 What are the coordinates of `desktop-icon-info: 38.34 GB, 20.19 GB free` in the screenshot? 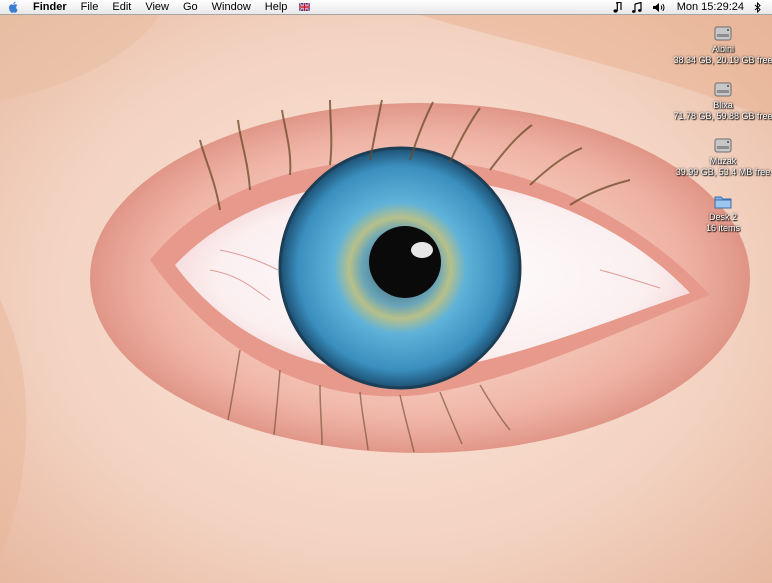 It's located at (722, 60).